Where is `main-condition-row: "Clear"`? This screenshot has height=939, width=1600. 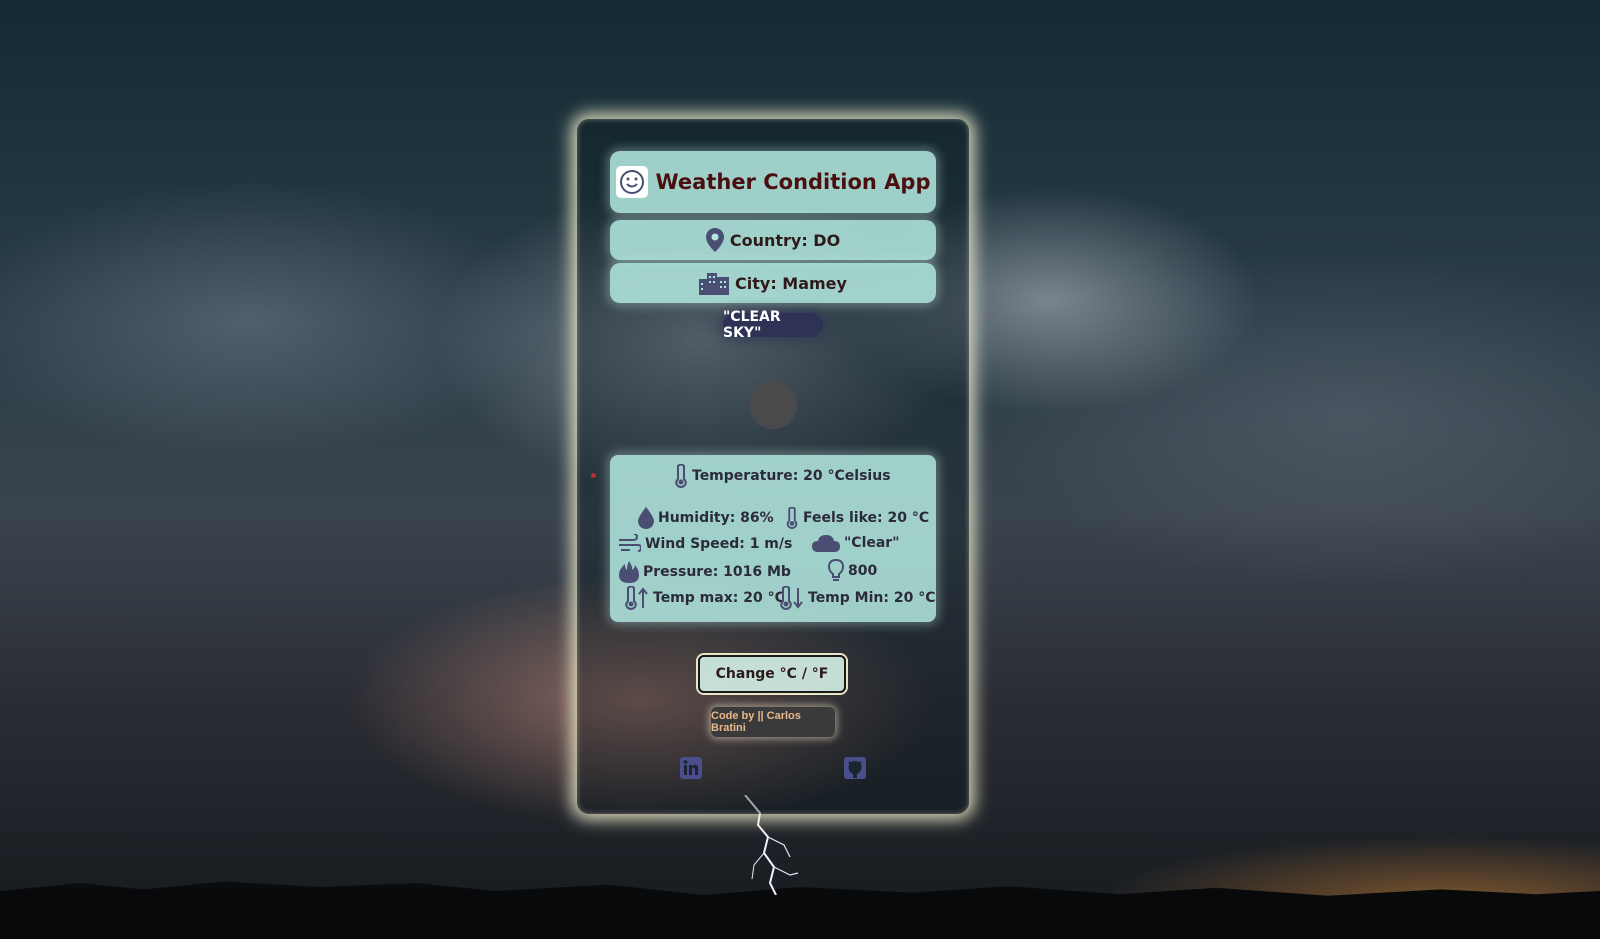
main-condition-row: "Clear" is located at coordinates (856, 543).